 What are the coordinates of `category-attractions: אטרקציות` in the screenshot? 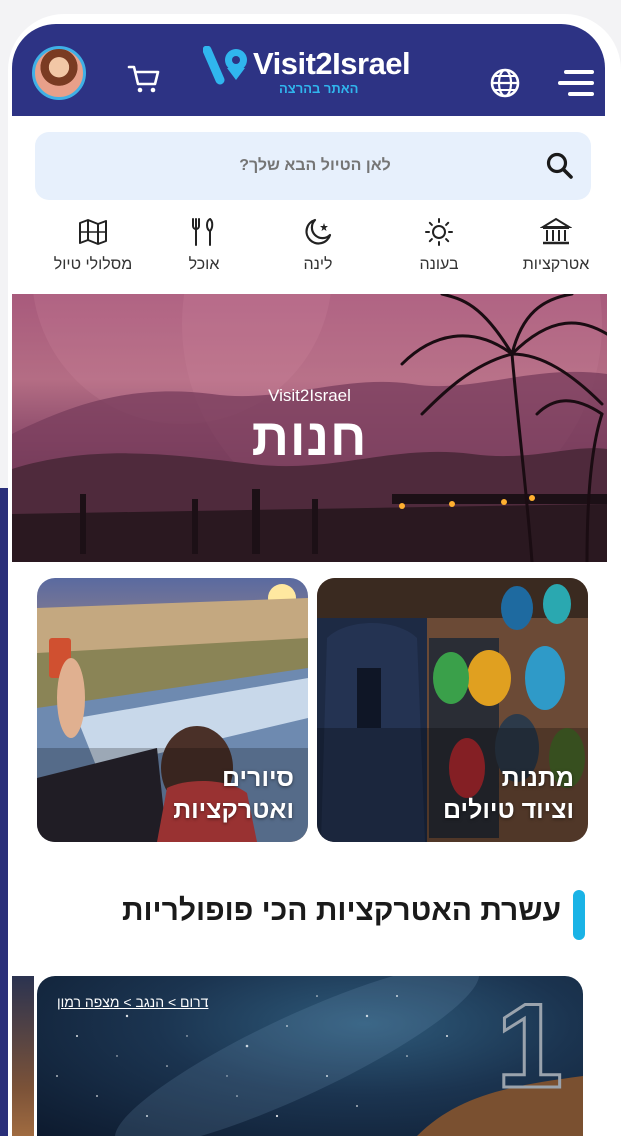 It's located at (556, 248).